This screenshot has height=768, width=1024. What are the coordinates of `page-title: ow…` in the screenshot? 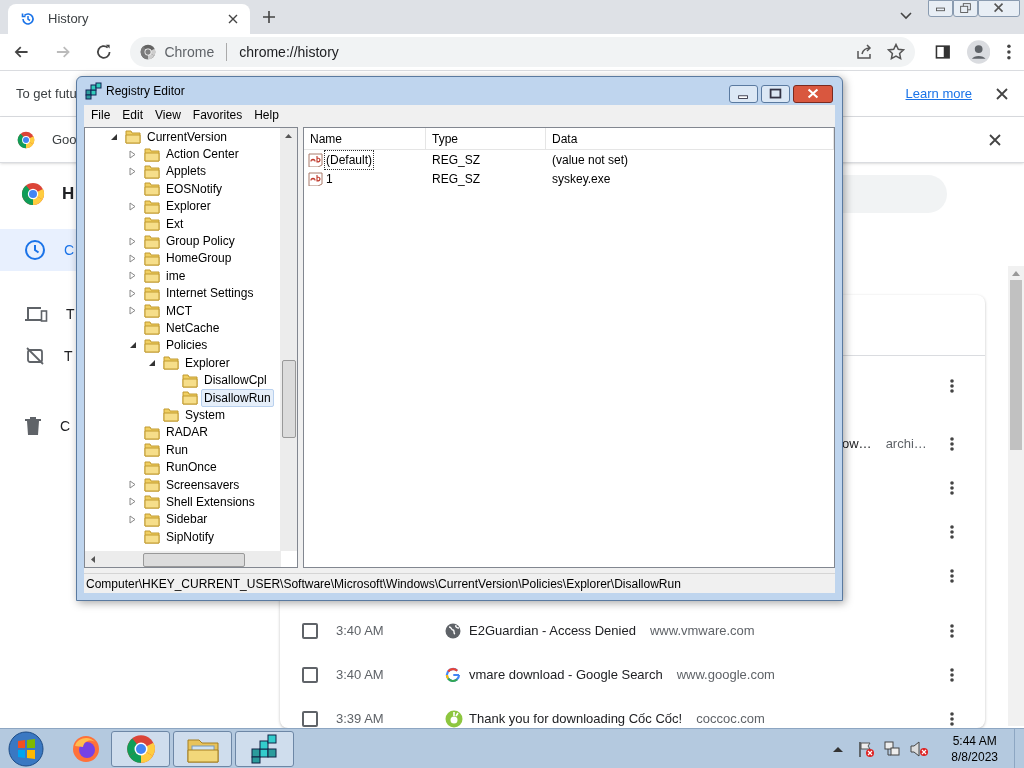 It's located at (857, 444).